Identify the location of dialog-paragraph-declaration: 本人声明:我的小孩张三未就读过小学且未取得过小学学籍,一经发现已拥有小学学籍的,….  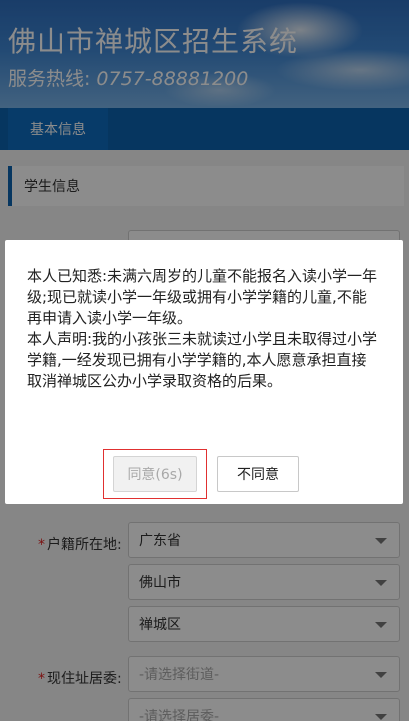
(202, 360).